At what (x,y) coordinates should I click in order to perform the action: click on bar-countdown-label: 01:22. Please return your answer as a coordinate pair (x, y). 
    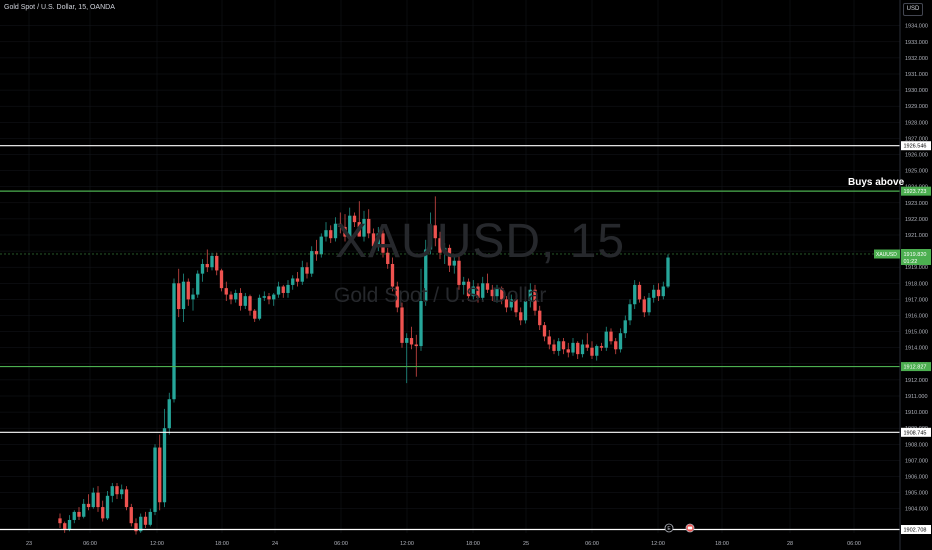
    Looking at the image, I should click on (911, 262).